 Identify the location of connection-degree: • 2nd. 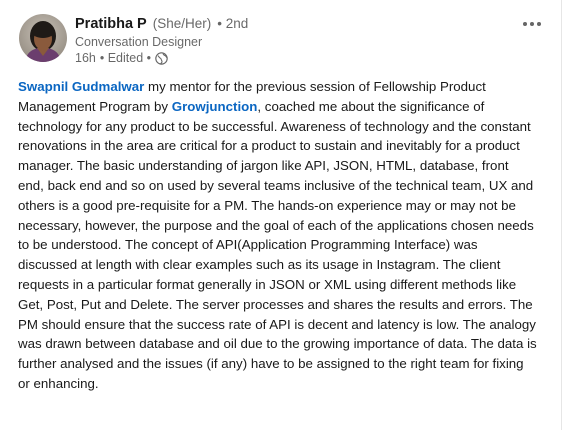
(233, 23).